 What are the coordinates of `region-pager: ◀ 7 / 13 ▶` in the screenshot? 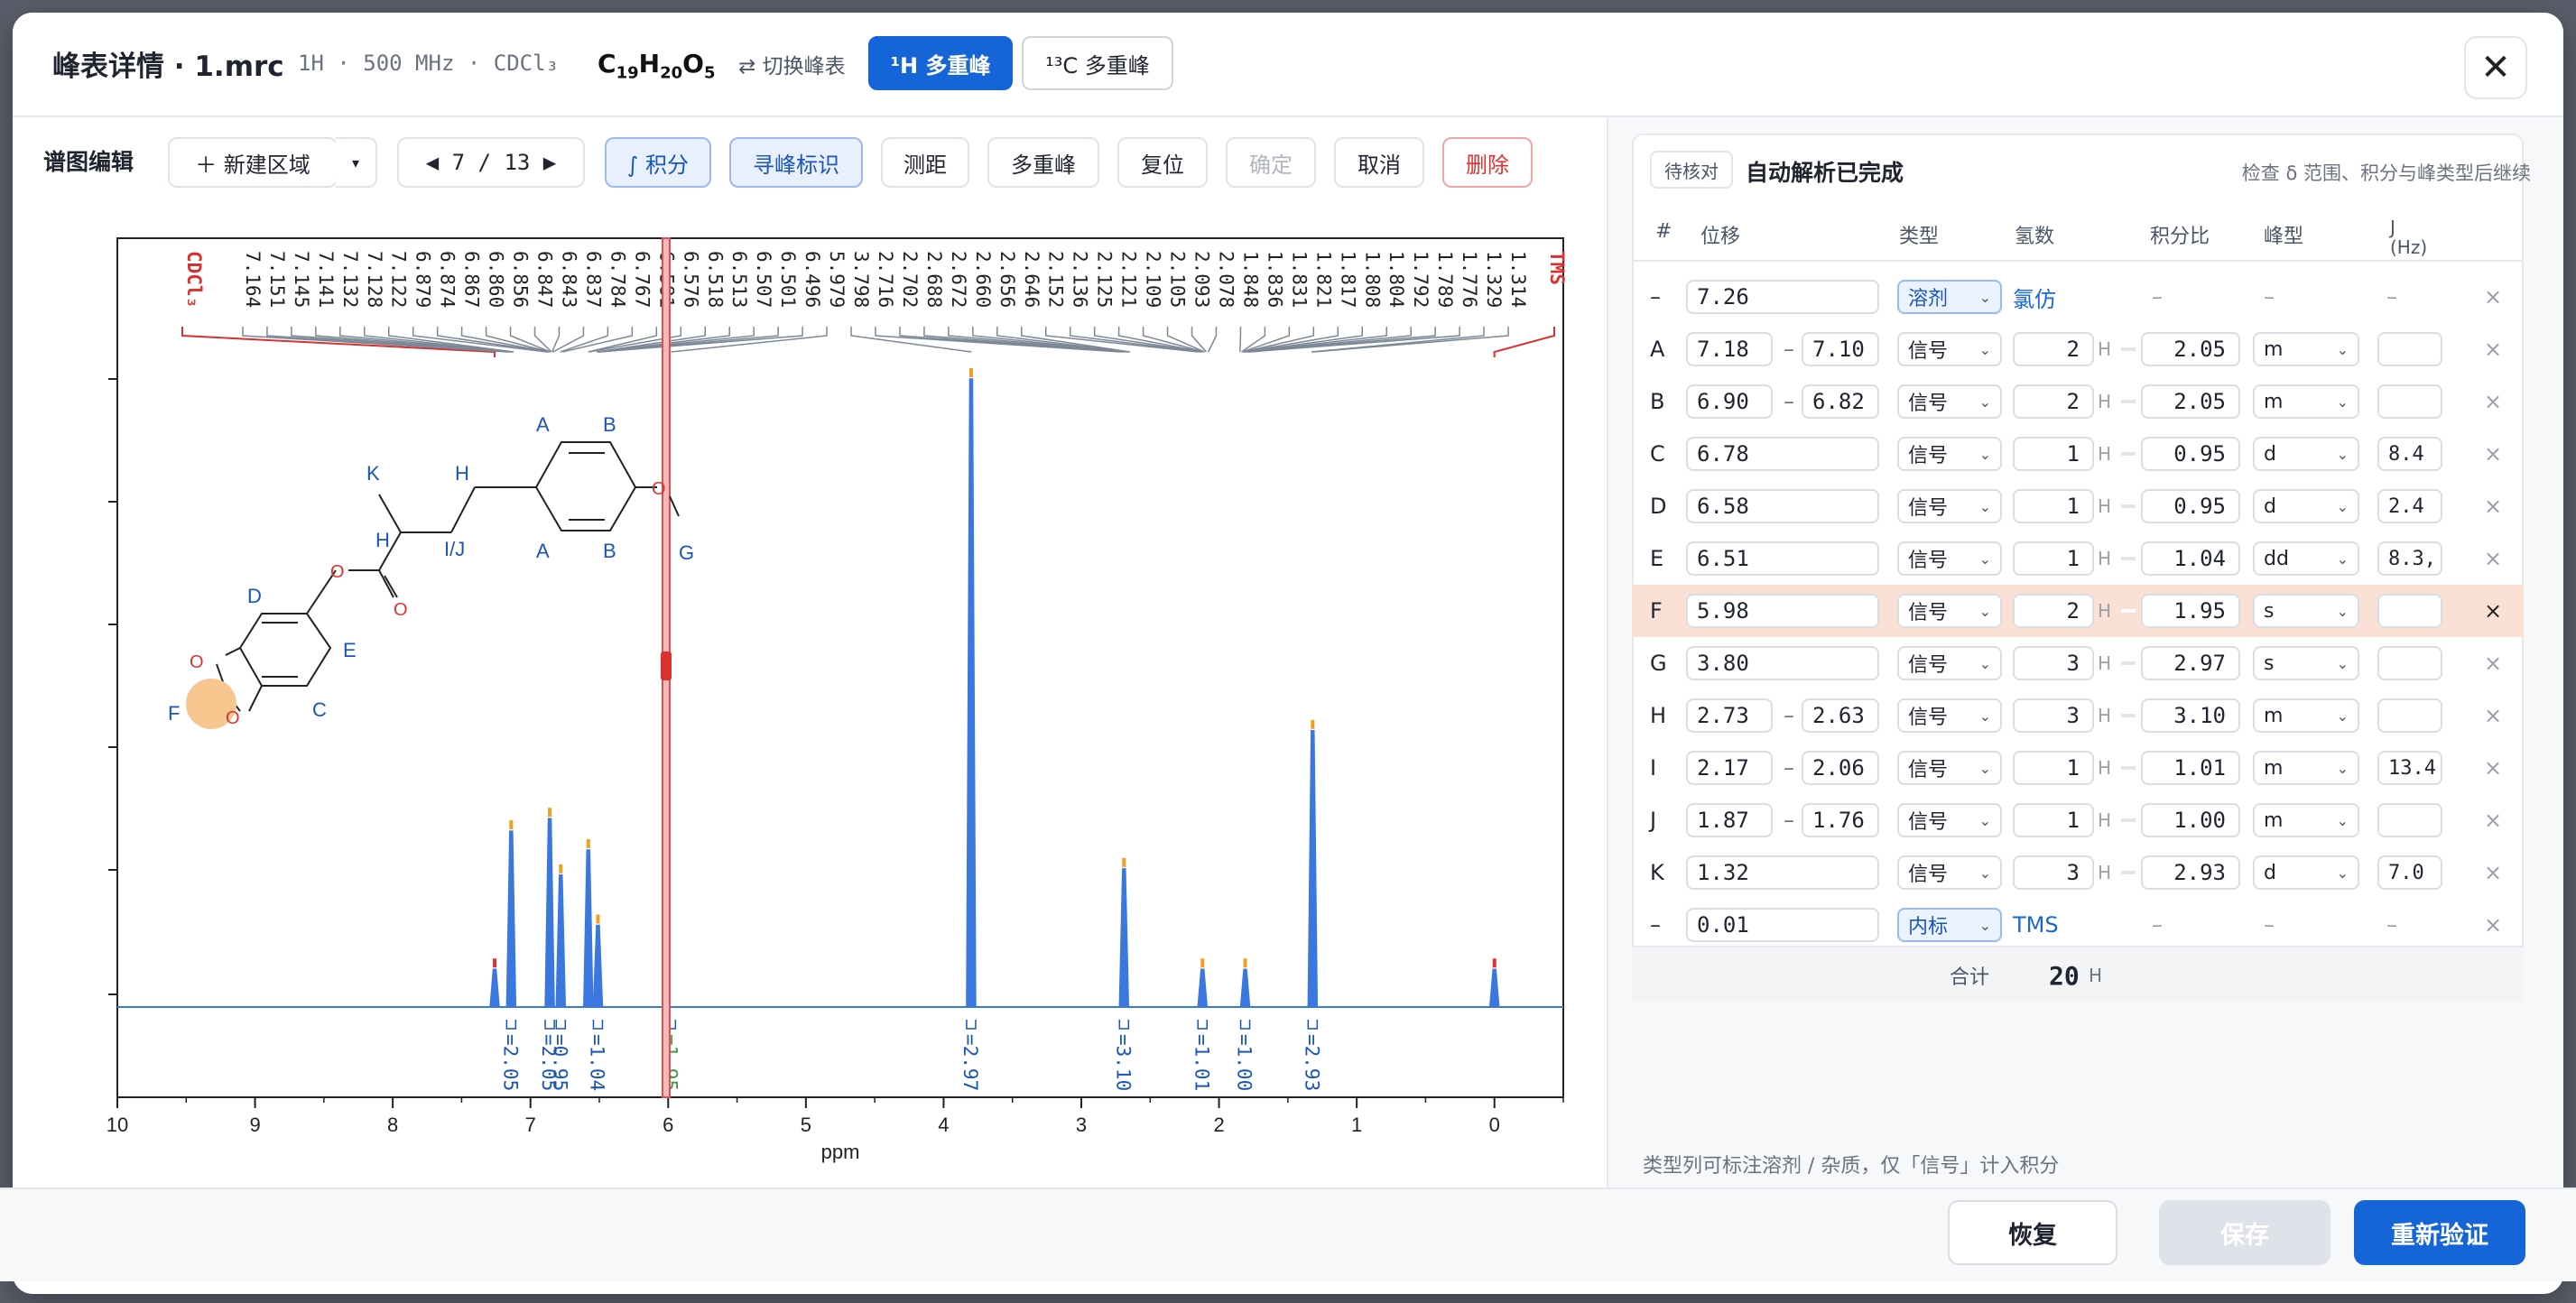 It's located at (491, 163).